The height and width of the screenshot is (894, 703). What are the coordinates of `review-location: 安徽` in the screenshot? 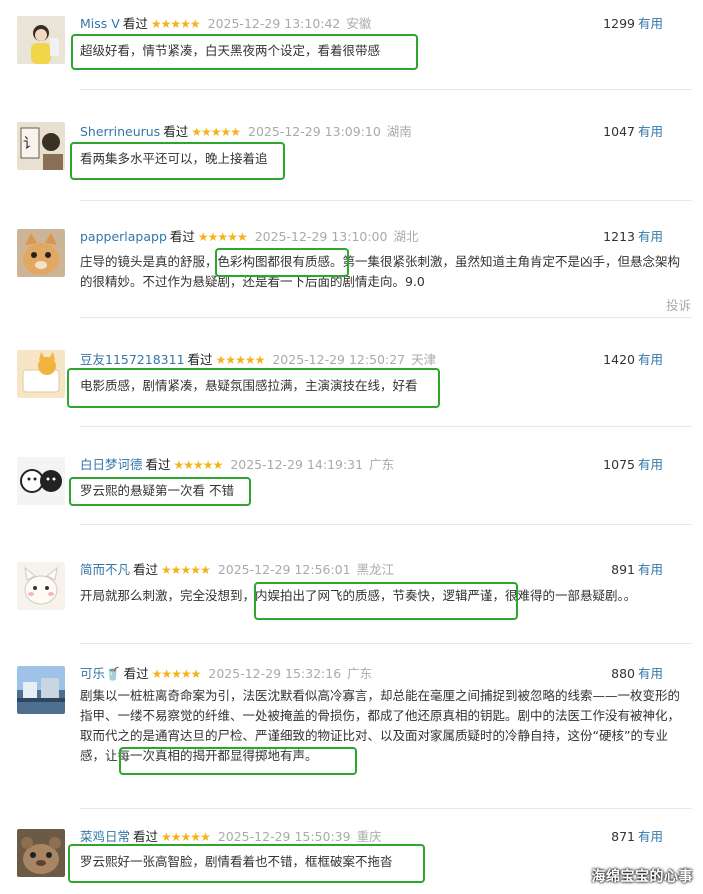 It's located at (359, 23).